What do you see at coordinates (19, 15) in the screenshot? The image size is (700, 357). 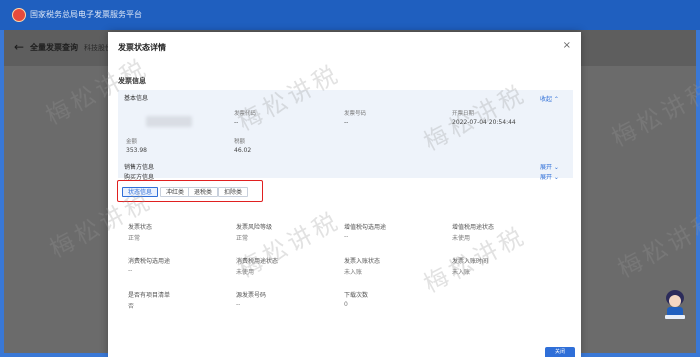 I see `tax-emblem-icon` at bounding box center [19, 15].